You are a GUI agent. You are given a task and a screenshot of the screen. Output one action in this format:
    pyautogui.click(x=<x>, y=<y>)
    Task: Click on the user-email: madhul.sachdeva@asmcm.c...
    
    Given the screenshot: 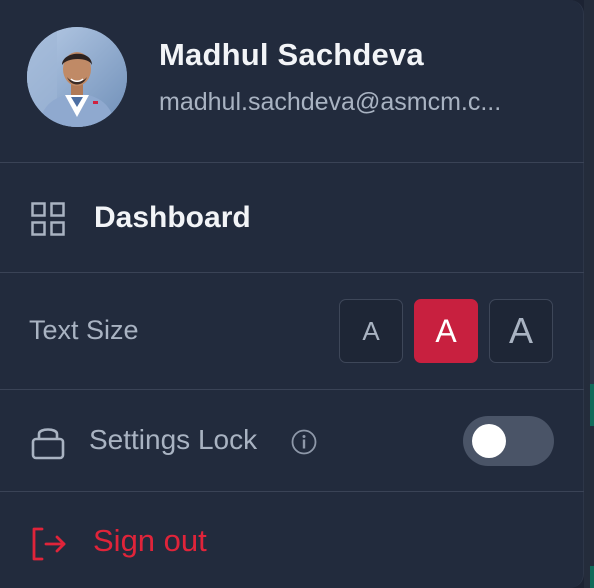 What is the action you would take?
    pyautogui.click(x=330, y=102)
    